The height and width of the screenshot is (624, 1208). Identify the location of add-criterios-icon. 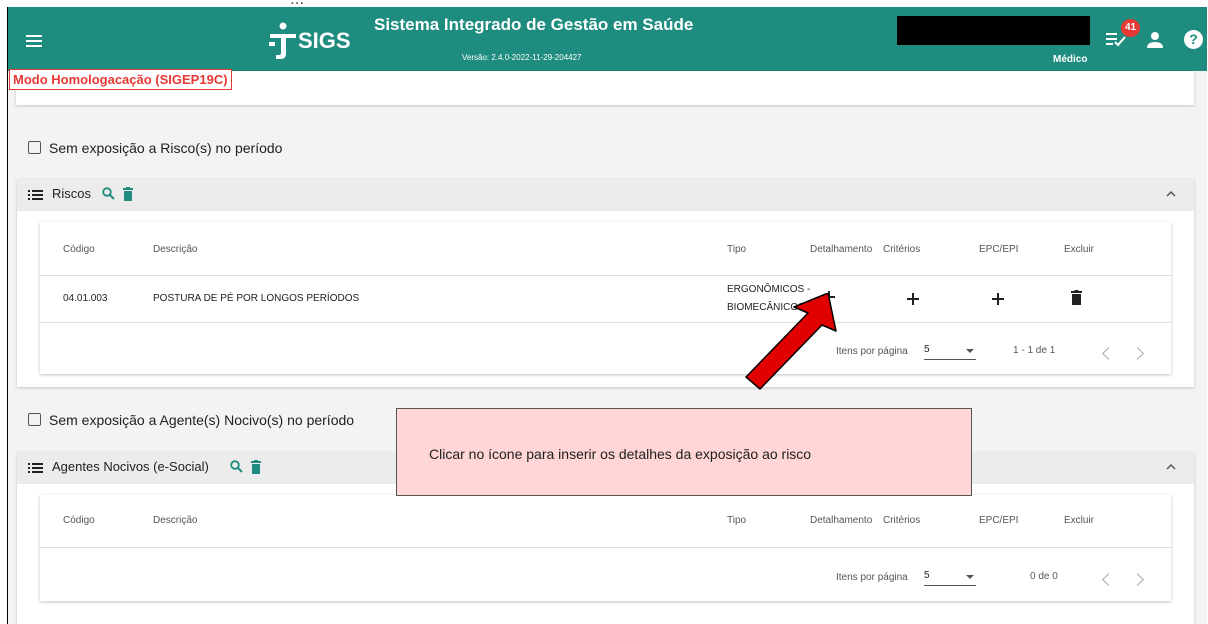
(913, 299).